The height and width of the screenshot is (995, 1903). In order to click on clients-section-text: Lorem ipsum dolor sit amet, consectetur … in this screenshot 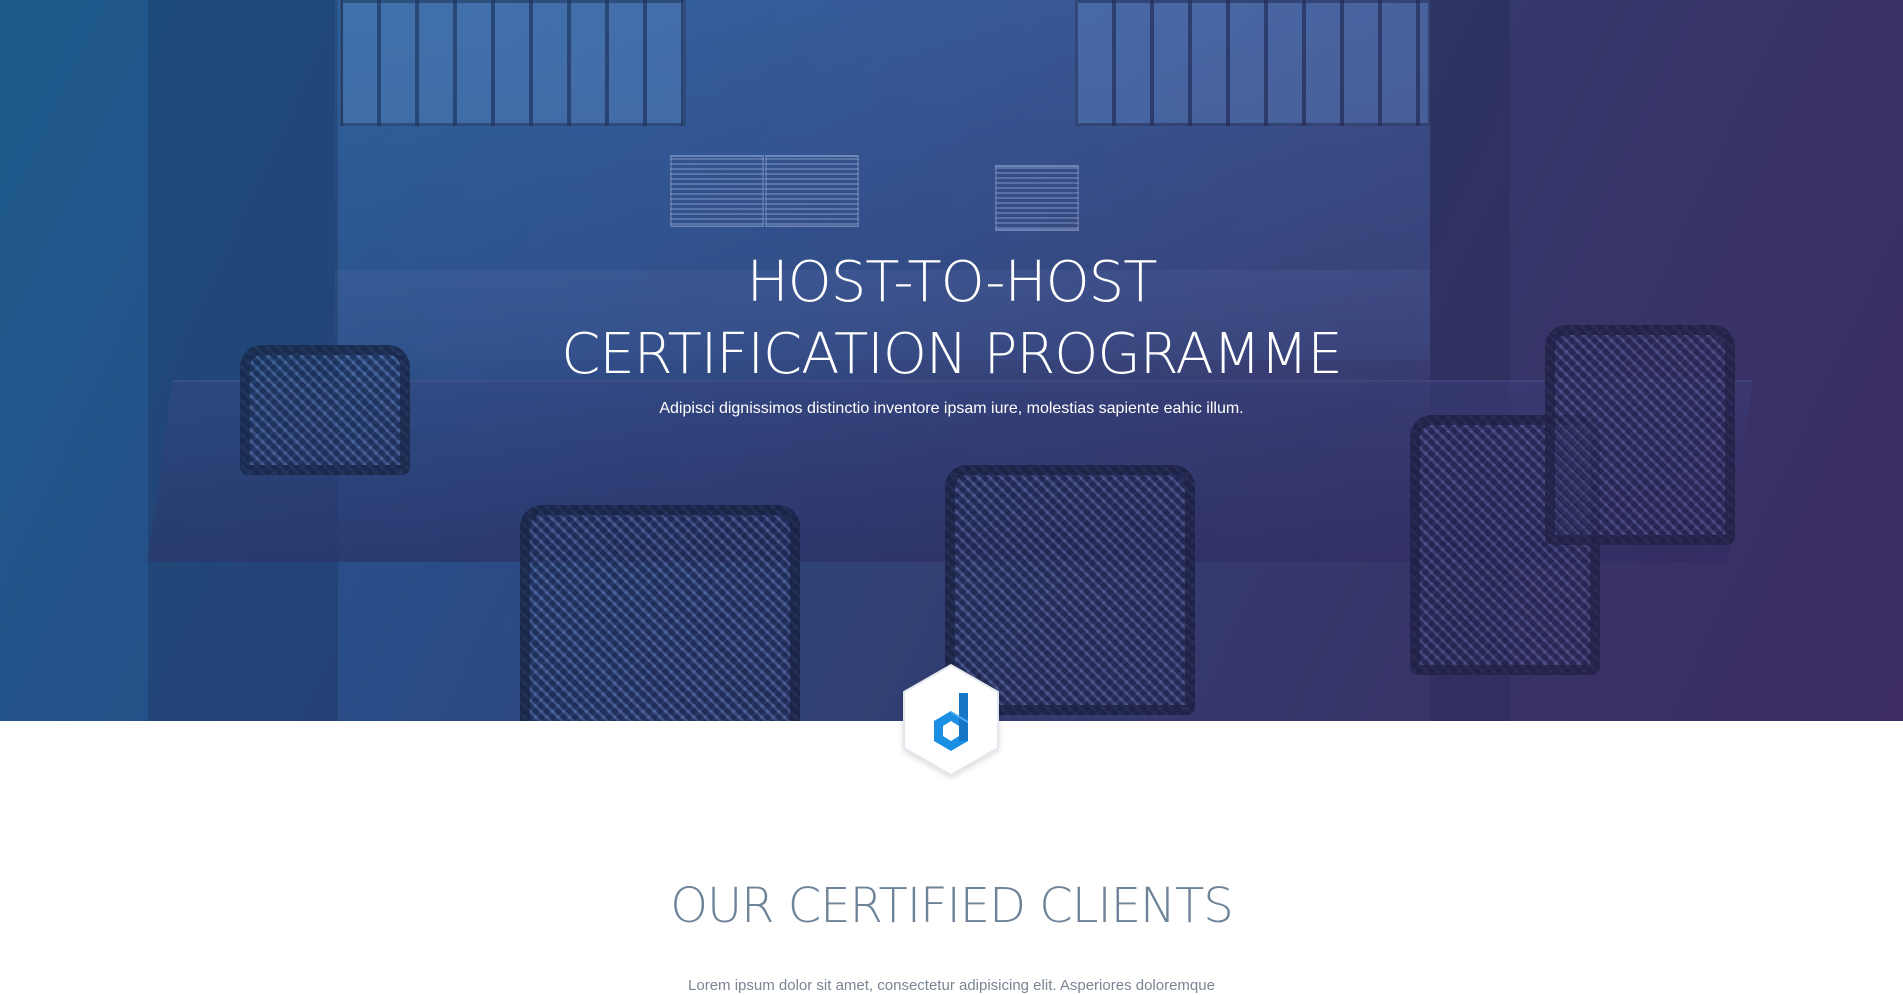, I will do `click(951, 985)`.